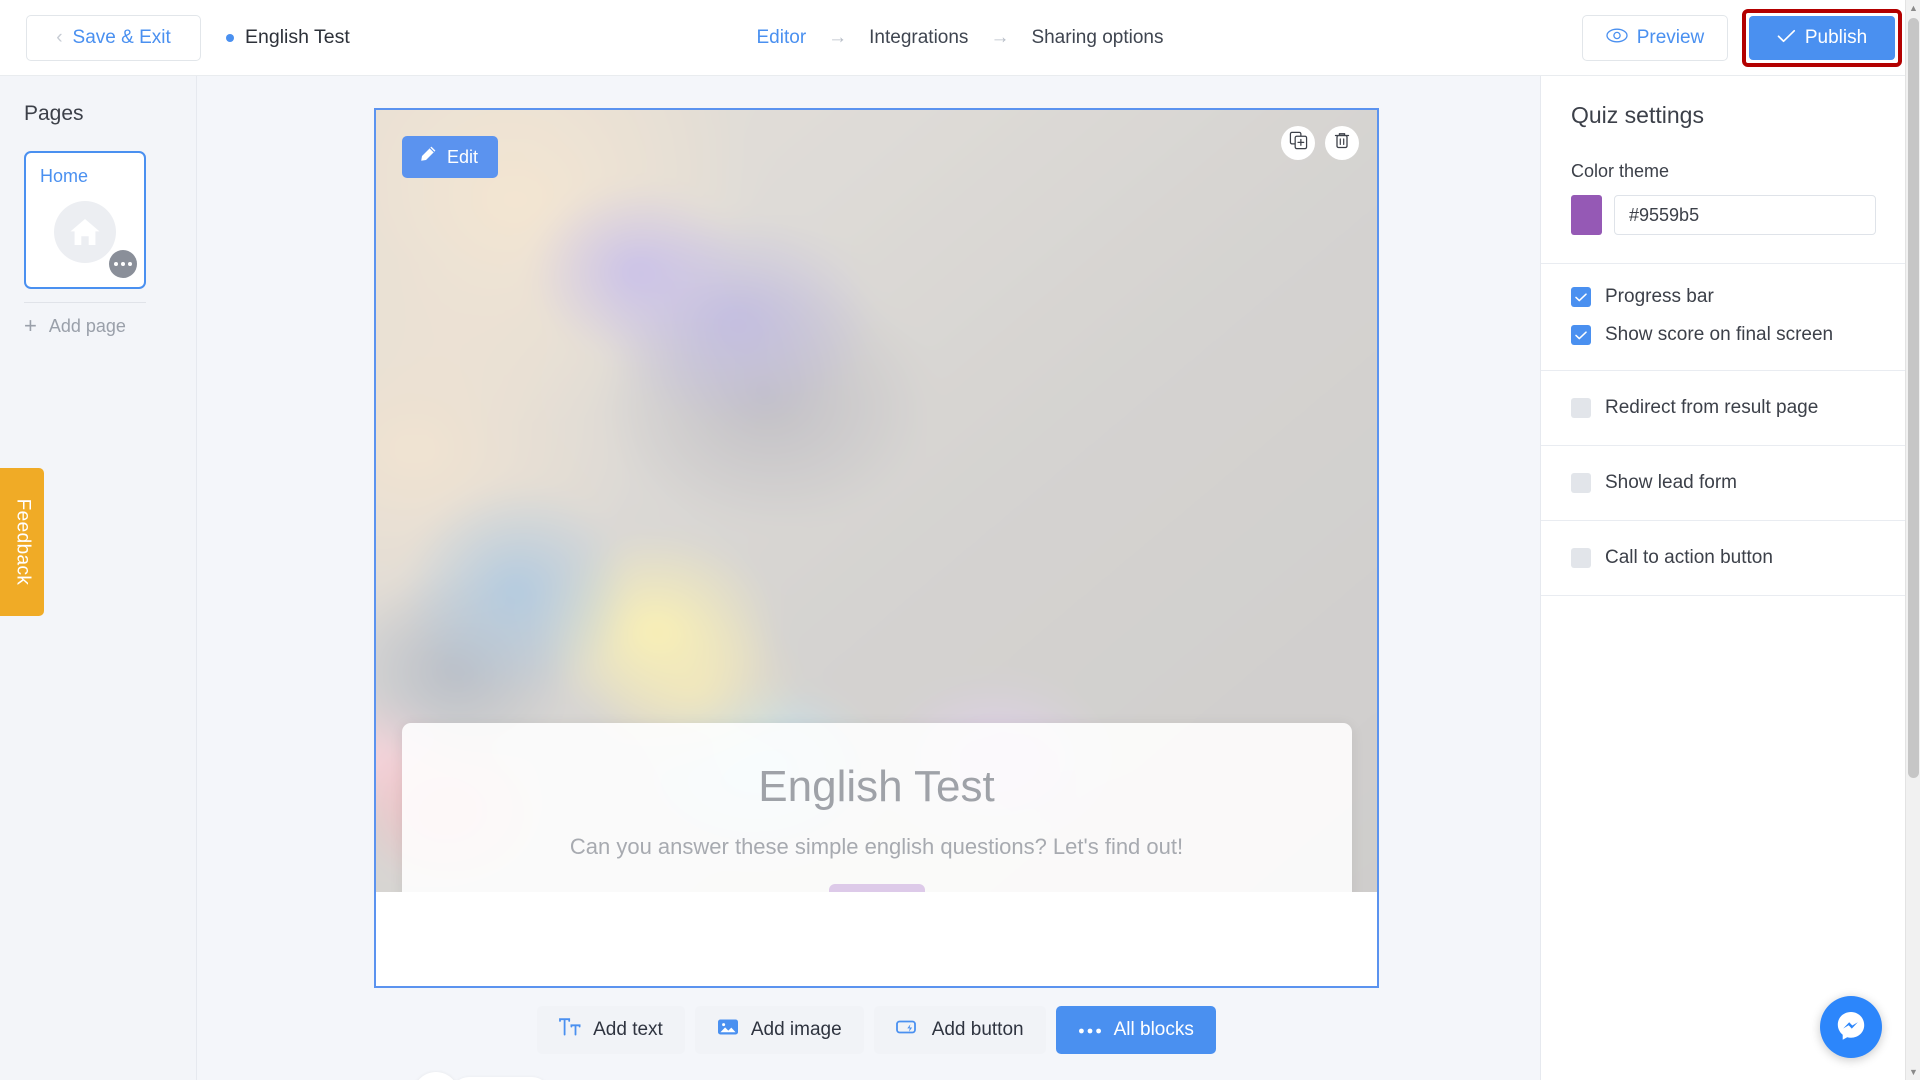 The image size is (1920, 1080). I want to click on edit-label: Edit, so click(463, 156).